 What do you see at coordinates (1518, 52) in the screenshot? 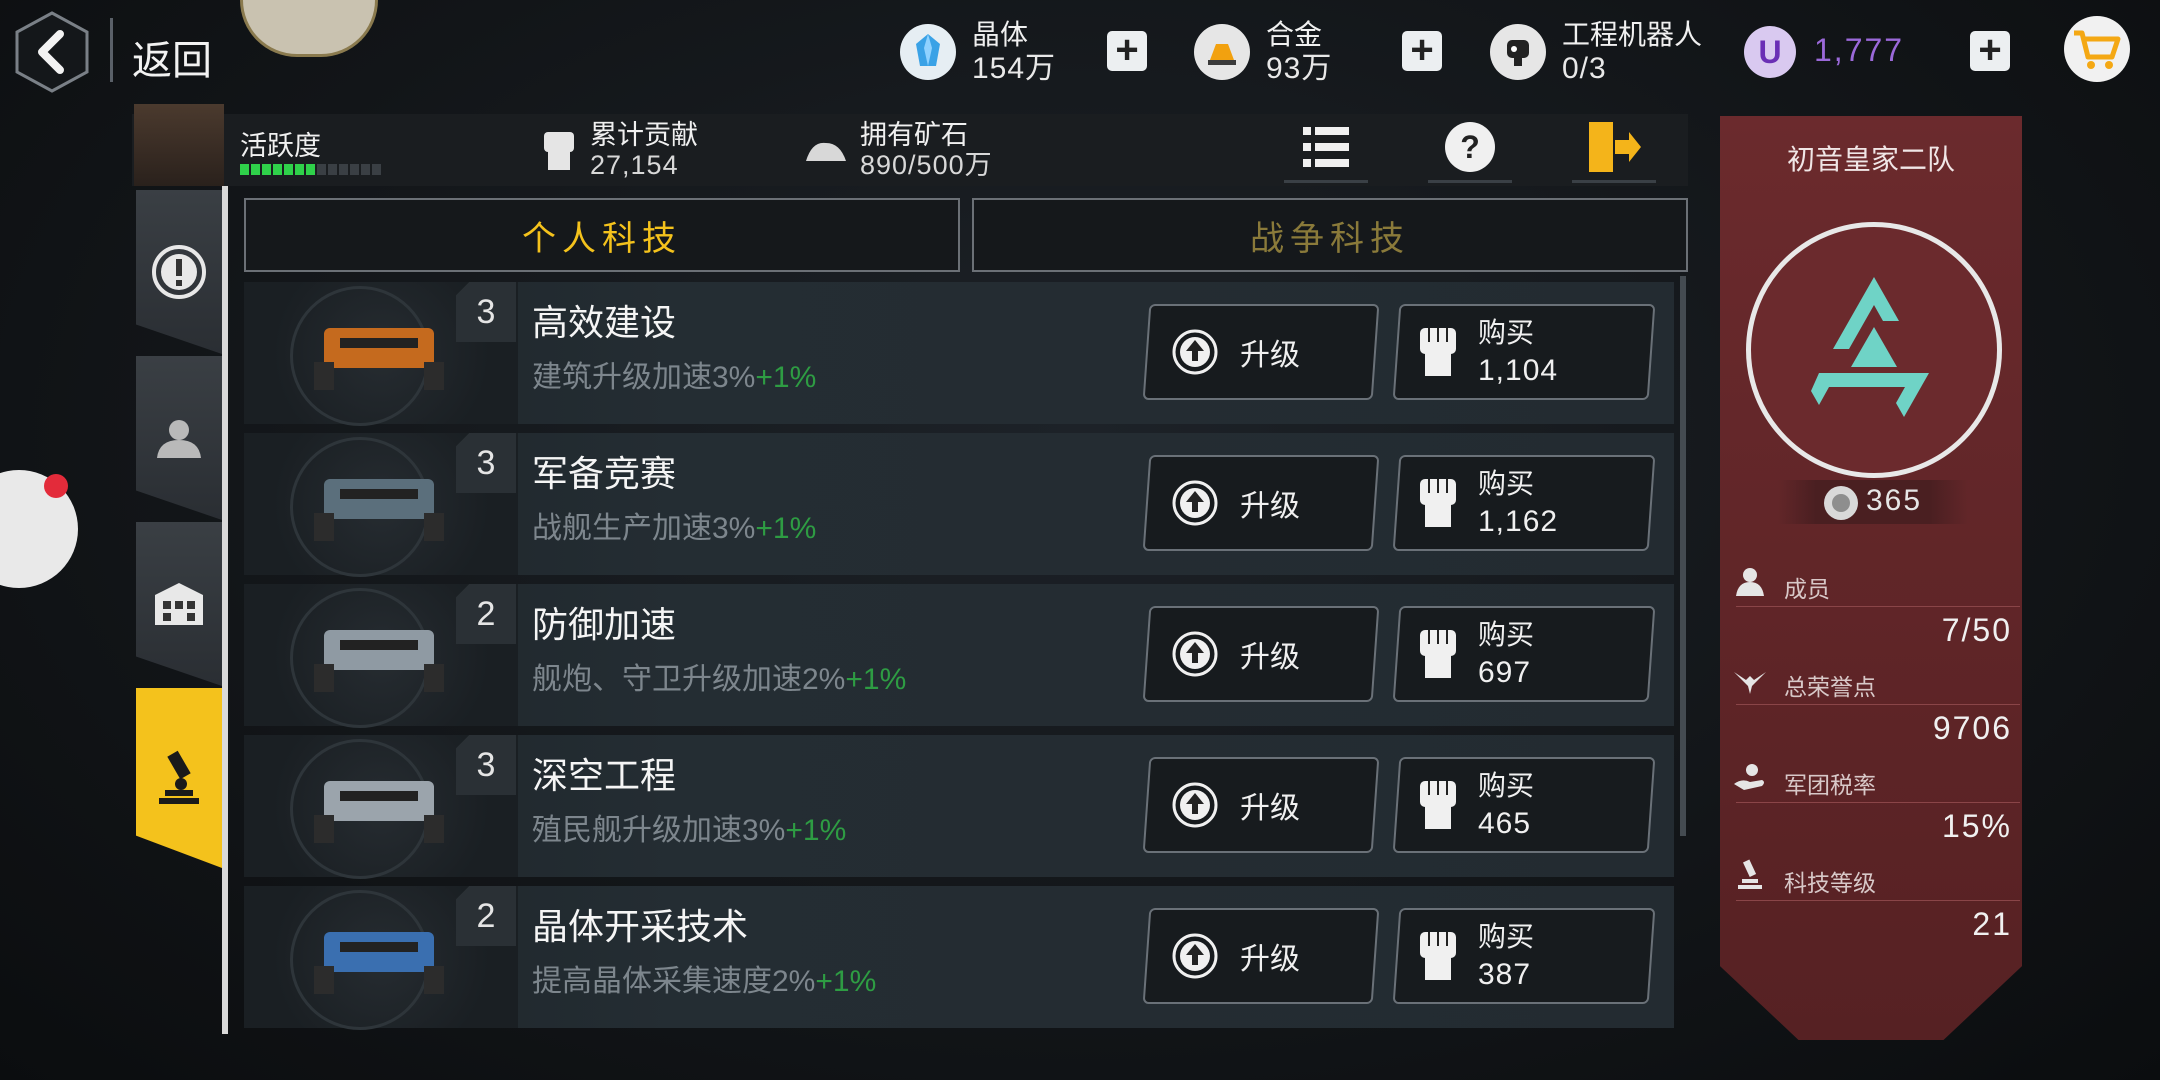
I see `robot-icon` at bounding box center [1518, 52].